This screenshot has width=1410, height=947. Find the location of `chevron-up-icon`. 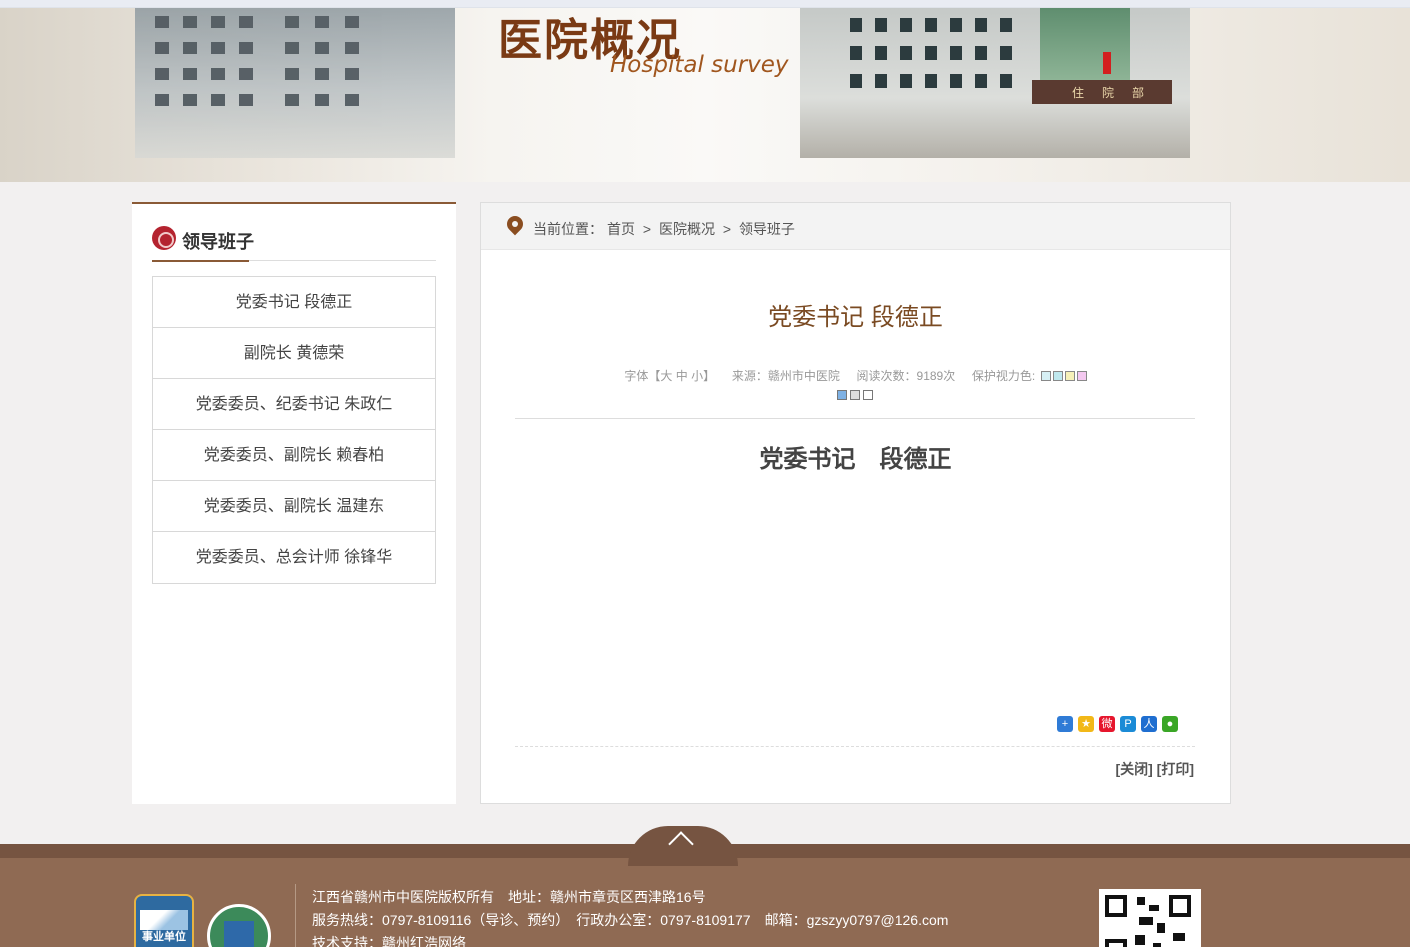

chevron-up-icon is located at coordinates (681, 844).